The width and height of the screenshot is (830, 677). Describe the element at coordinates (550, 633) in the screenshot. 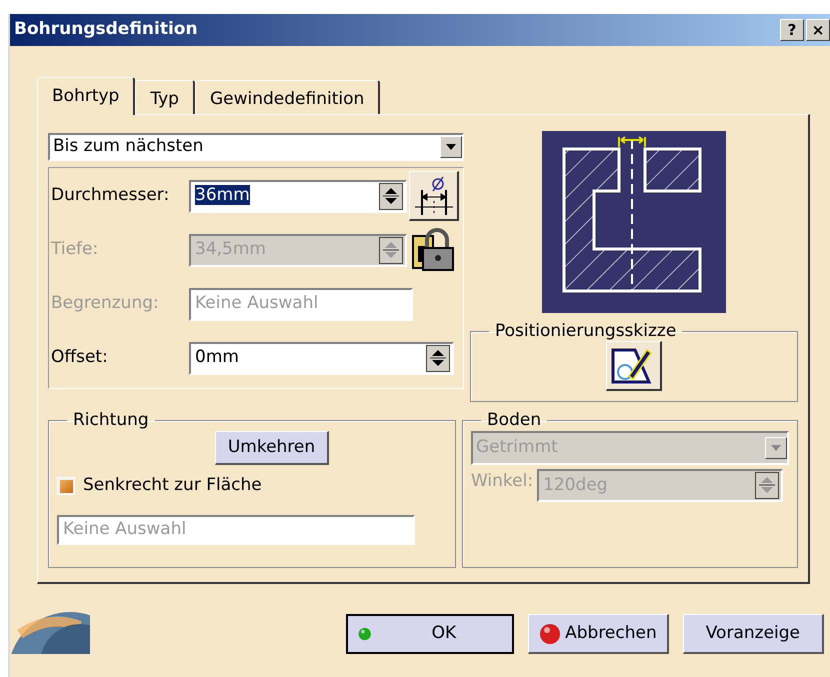

I see `status-ball-icon` at that location.